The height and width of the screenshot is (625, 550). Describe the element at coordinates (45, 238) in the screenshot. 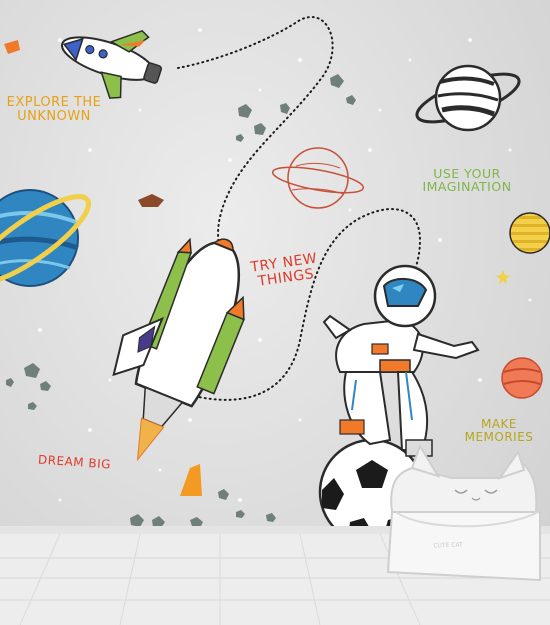

I see `blue-ringed-planet` at that location.